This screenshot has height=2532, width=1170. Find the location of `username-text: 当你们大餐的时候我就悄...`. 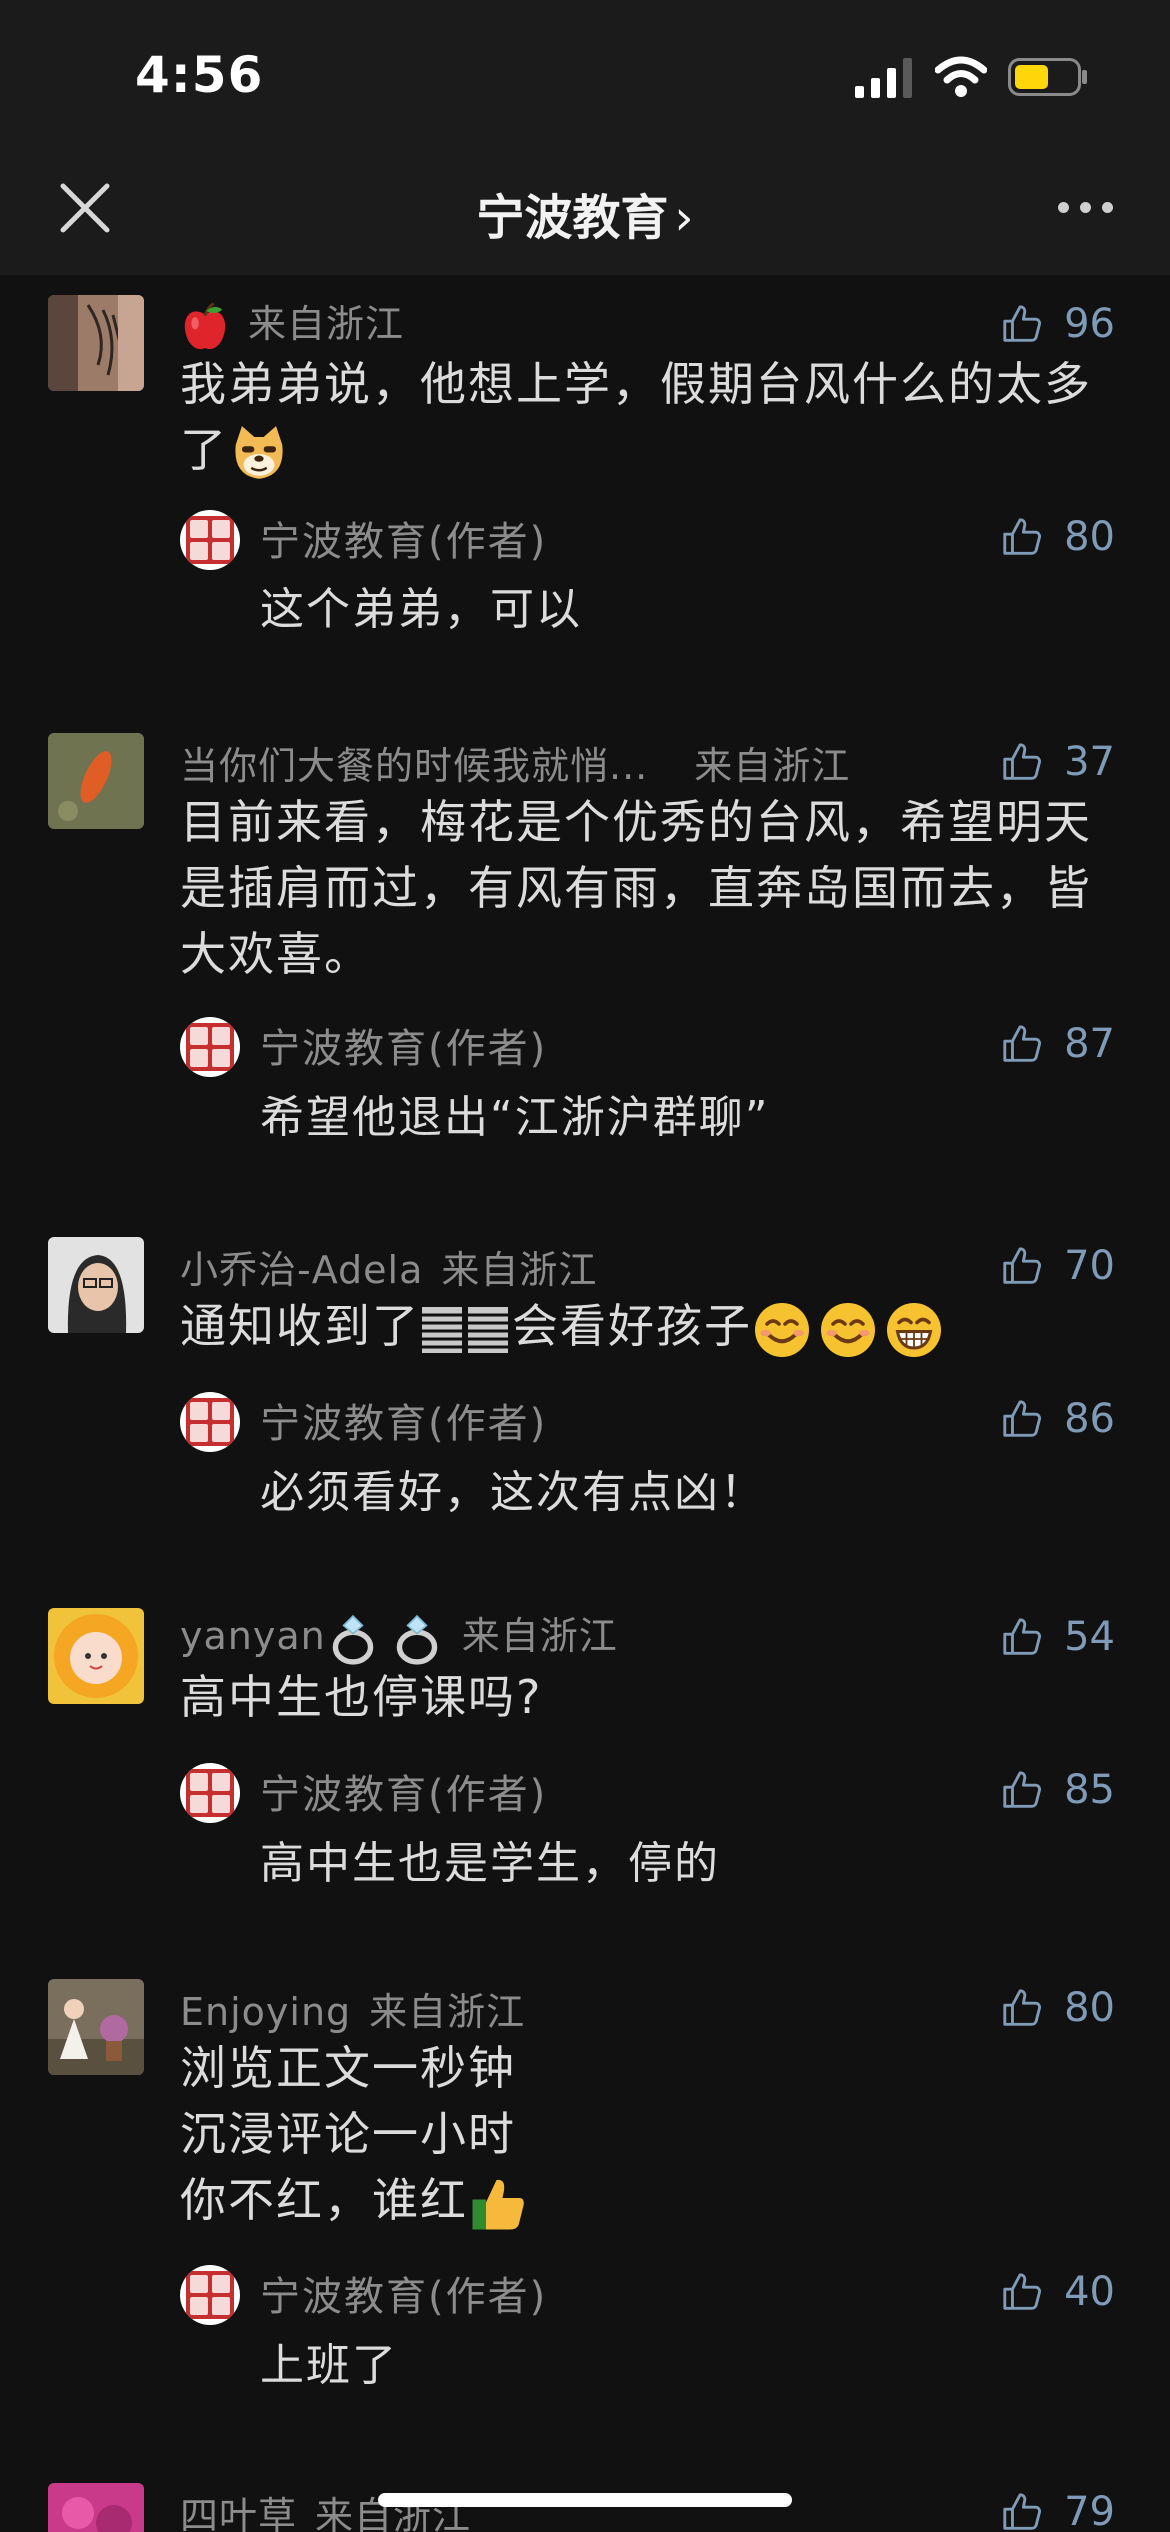

username-text: 当你们大餐的时候我就悄... is located at coordinates (414, 766).